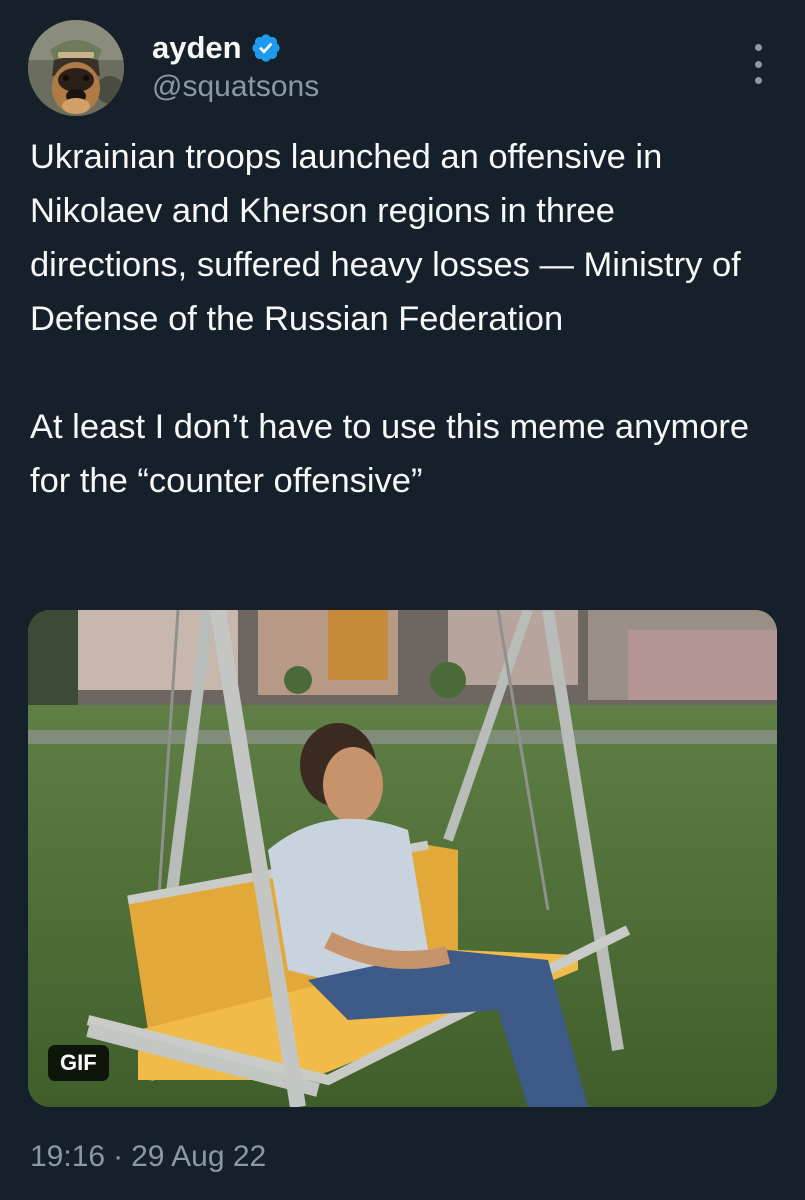 The image size is (805, 1200). I want to click on verified-badge-icon, so click(265, 48).